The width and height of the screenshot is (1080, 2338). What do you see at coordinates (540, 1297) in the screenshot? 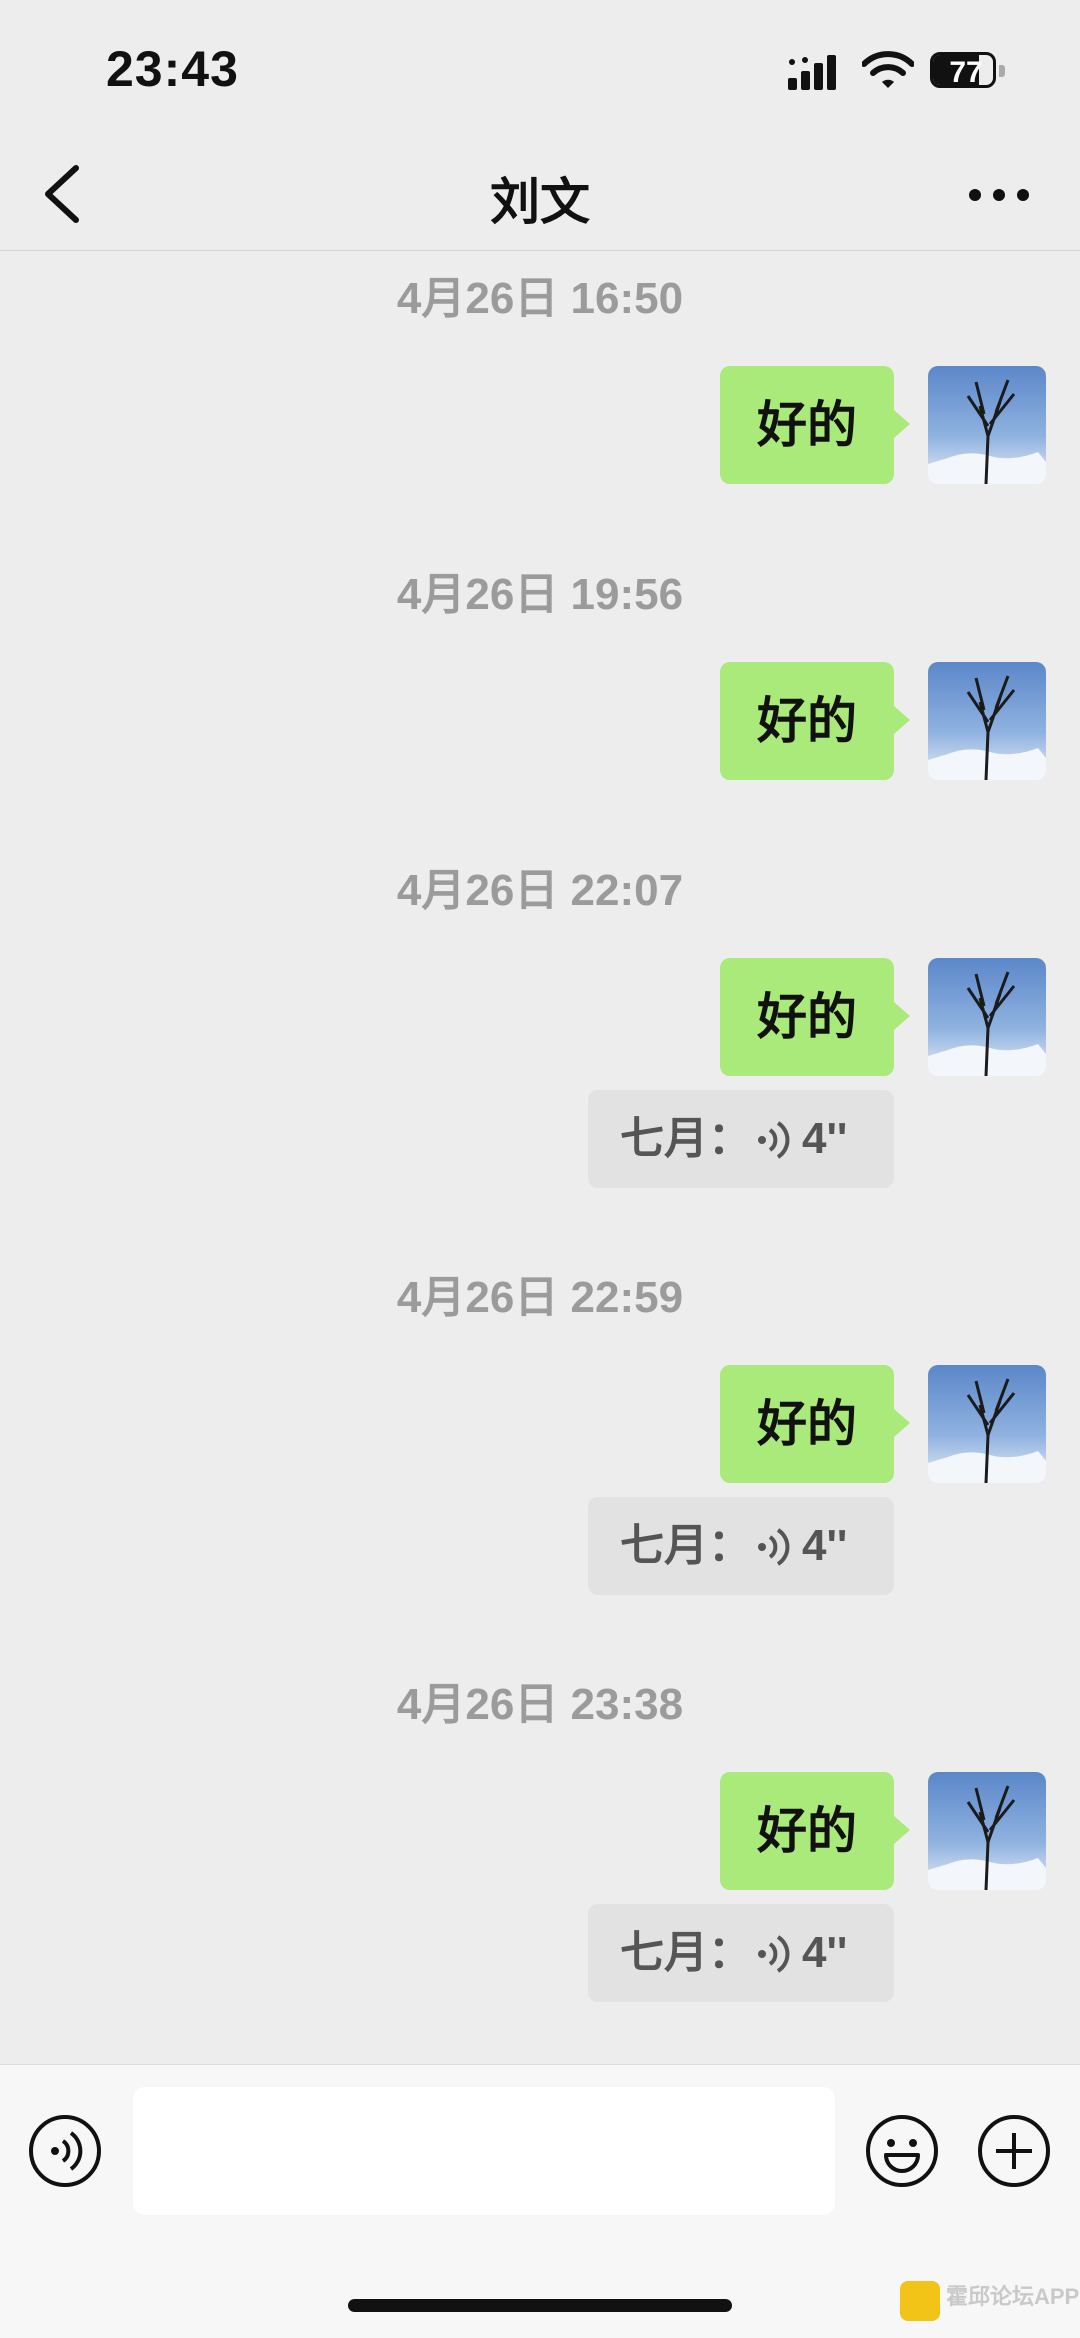
I see `message-timestamp: 4月26日 22:59` at bounding box center [540, 1297].